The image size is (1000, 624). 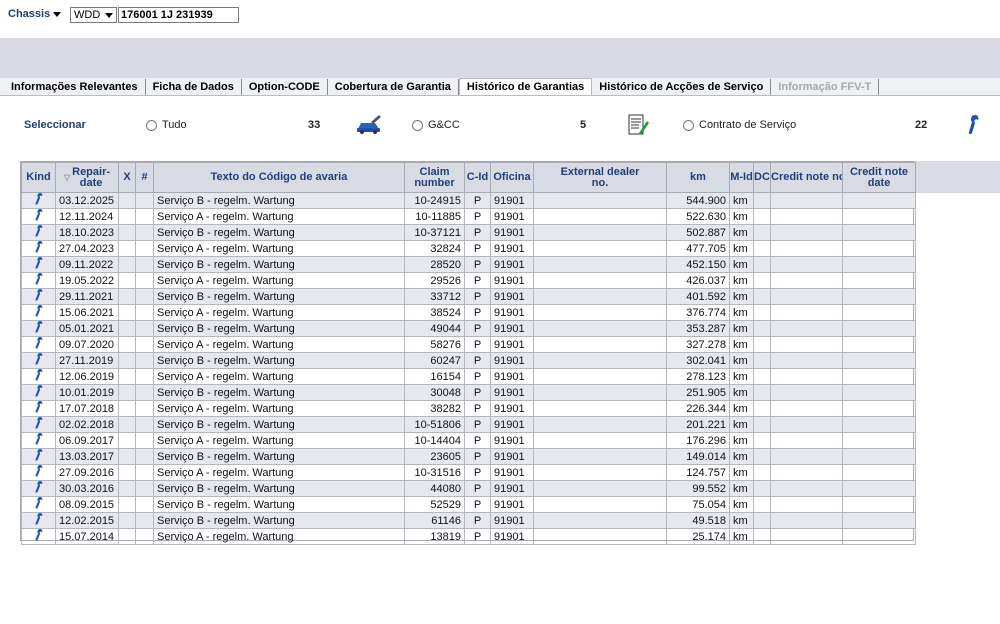 I want to click on radio-tudo: Tudo, so click(x=166, y=125).